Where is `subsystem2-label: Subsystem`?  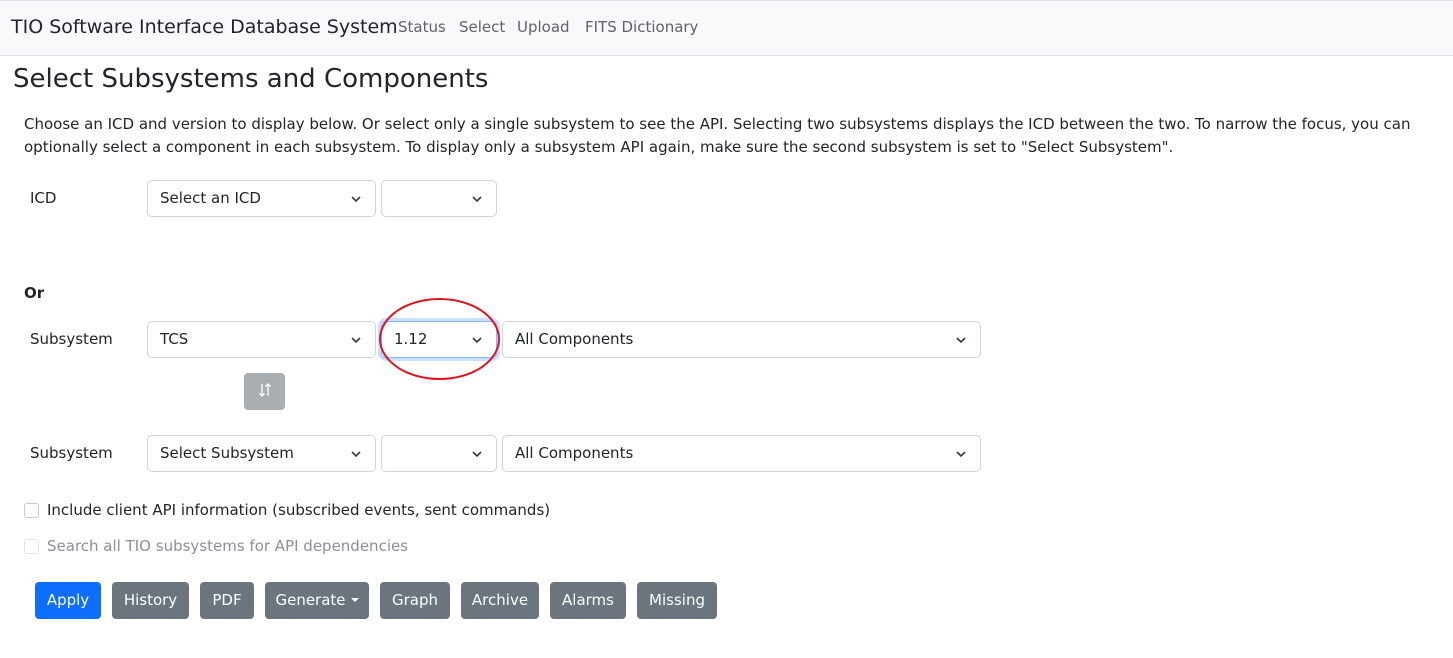 subsystem2-label: Subsystem is located at coordinates (71, 453).